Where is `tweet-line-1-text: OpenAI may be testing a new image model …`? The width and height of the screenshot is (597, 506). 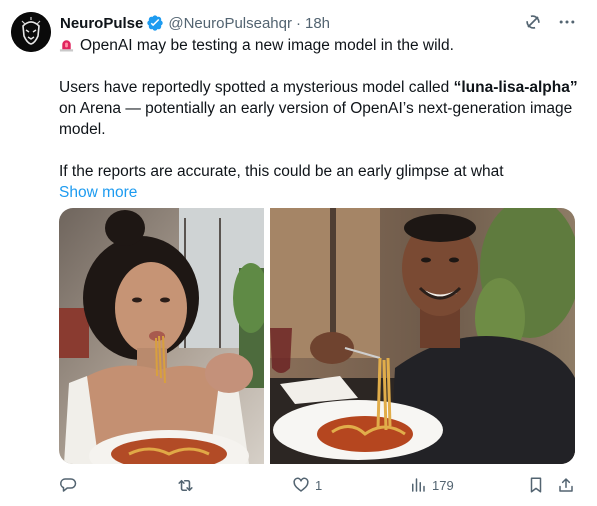 tweet-line-1-text: OpenAI may be testing a new image model … is located at coordinates (267, 45).